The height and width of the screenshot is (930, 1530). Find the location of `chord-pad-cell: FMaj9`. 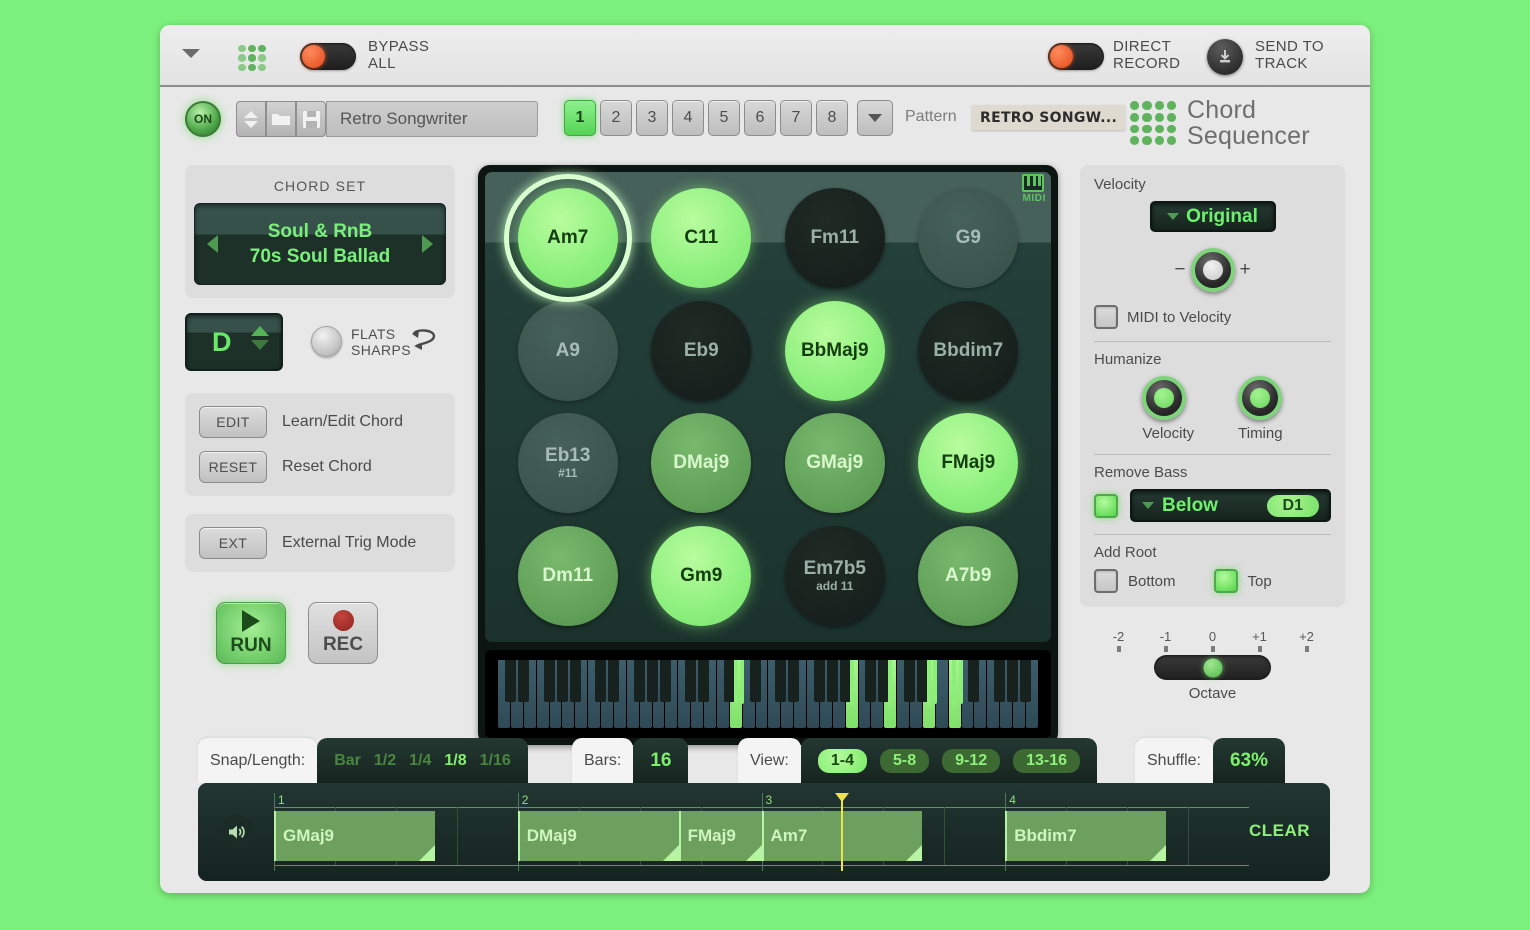

chord-pad-cell: FMaj9 is located at coordinates (969, 463).